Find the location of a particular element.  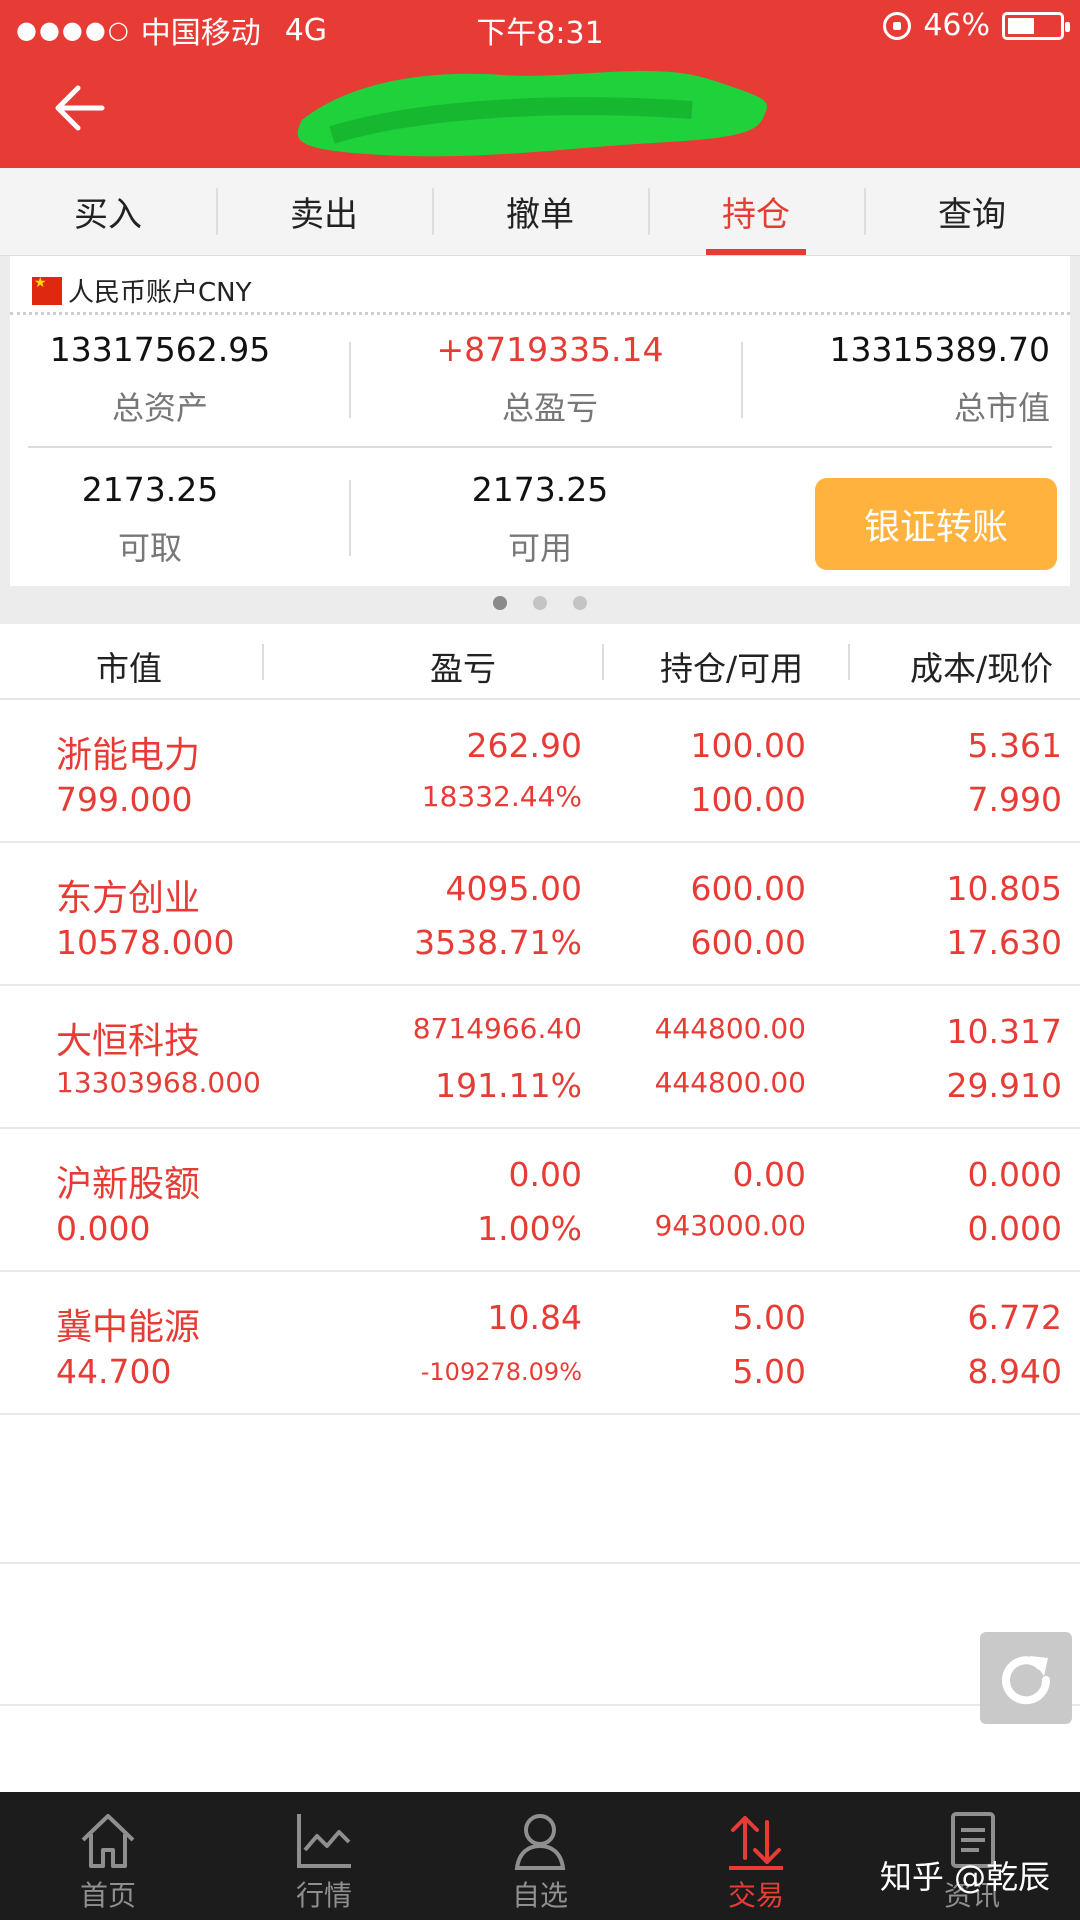

total-market-value-label: 总市值 is located at coordinates (1001, 408).